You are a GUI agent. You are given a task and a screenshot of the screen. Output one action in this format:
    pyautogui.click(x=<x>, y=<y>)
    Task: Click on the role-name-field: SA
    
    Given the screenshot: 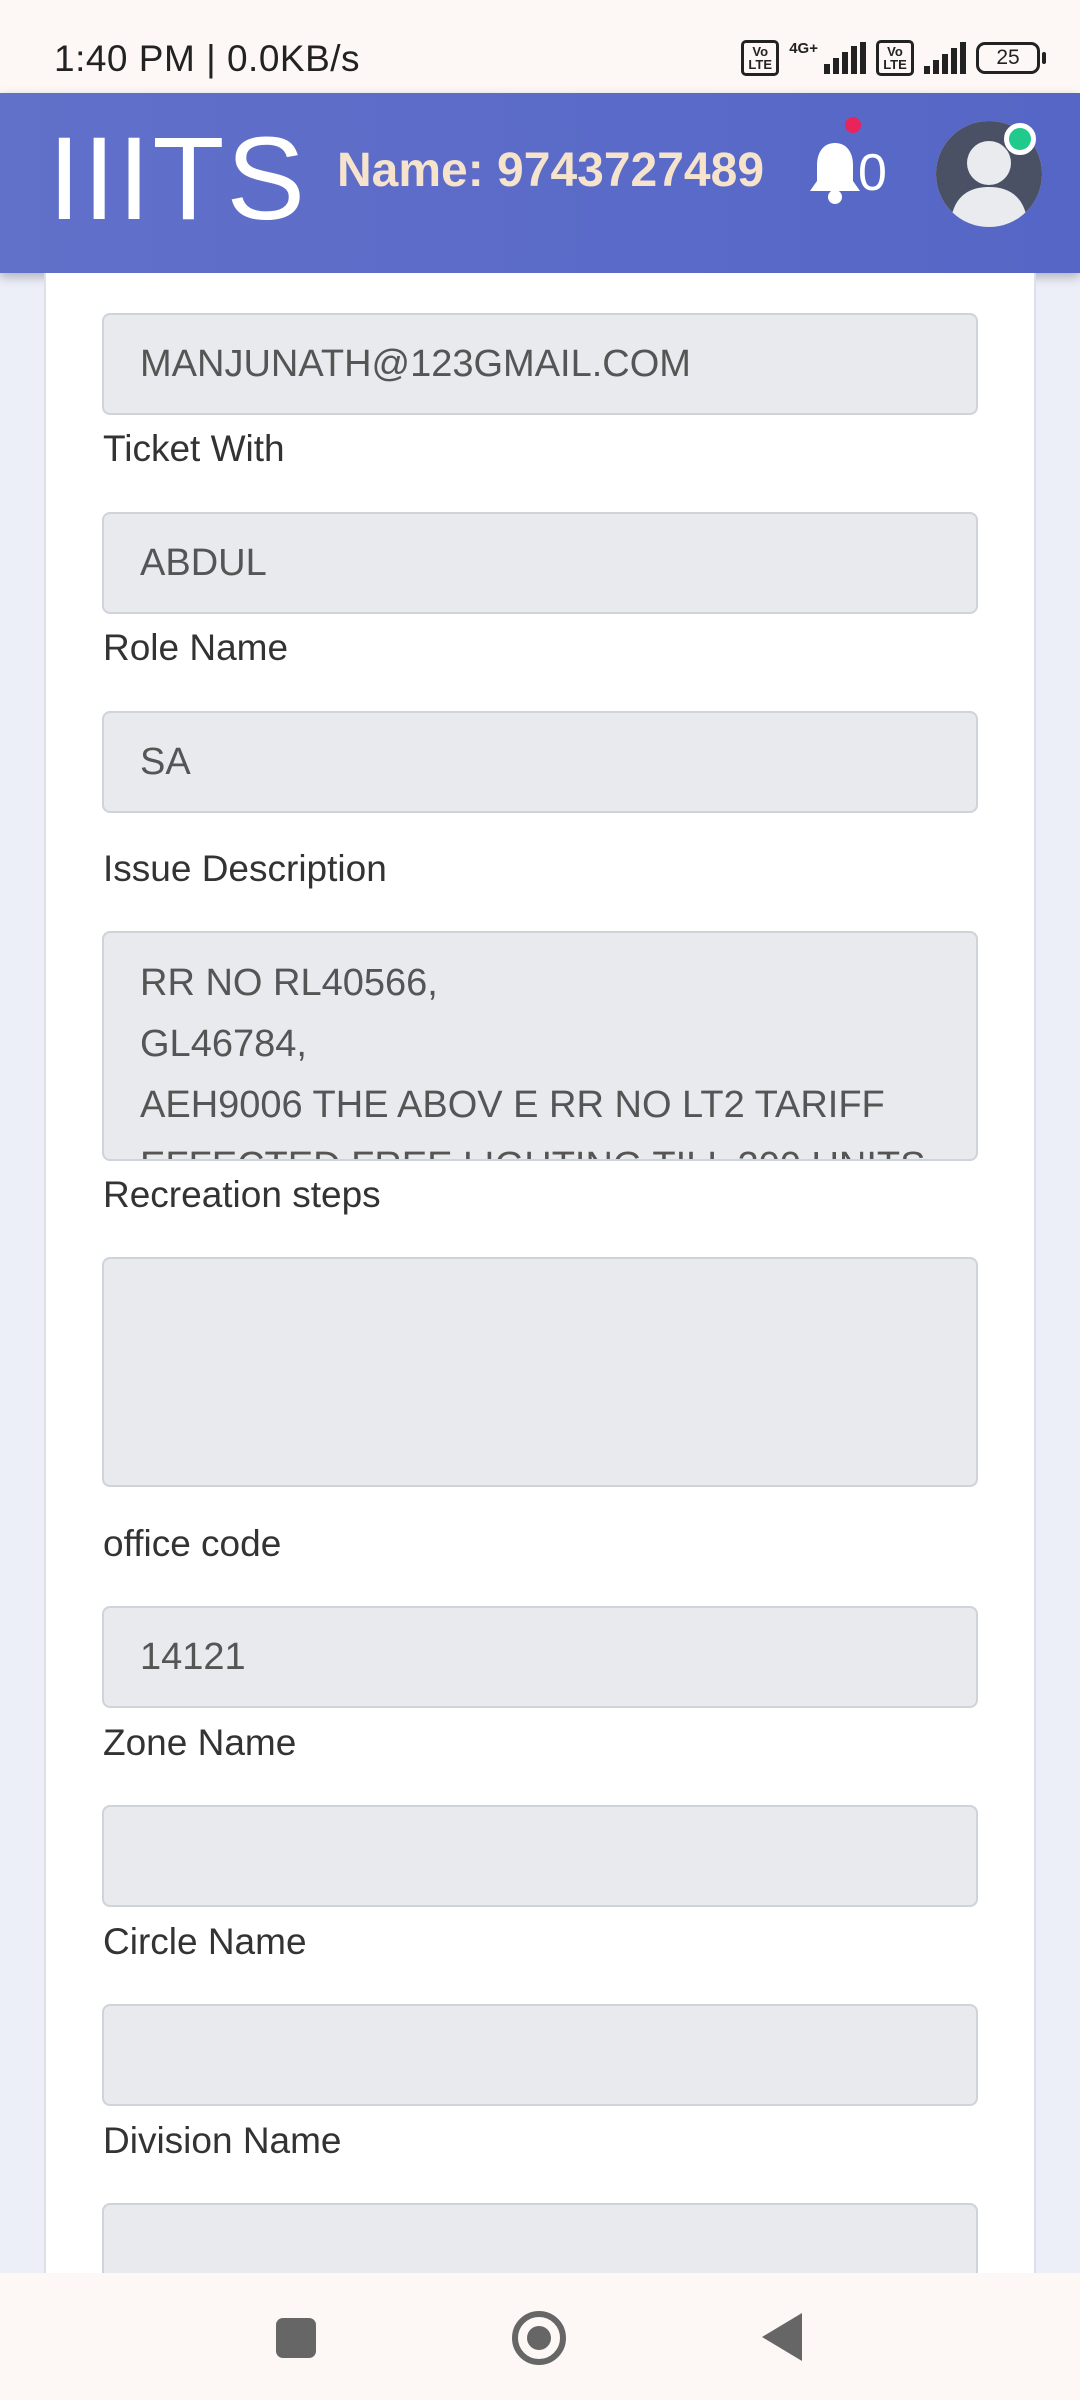 What is the action you would take?
    pyautogui.click(x=540, y=762)
    